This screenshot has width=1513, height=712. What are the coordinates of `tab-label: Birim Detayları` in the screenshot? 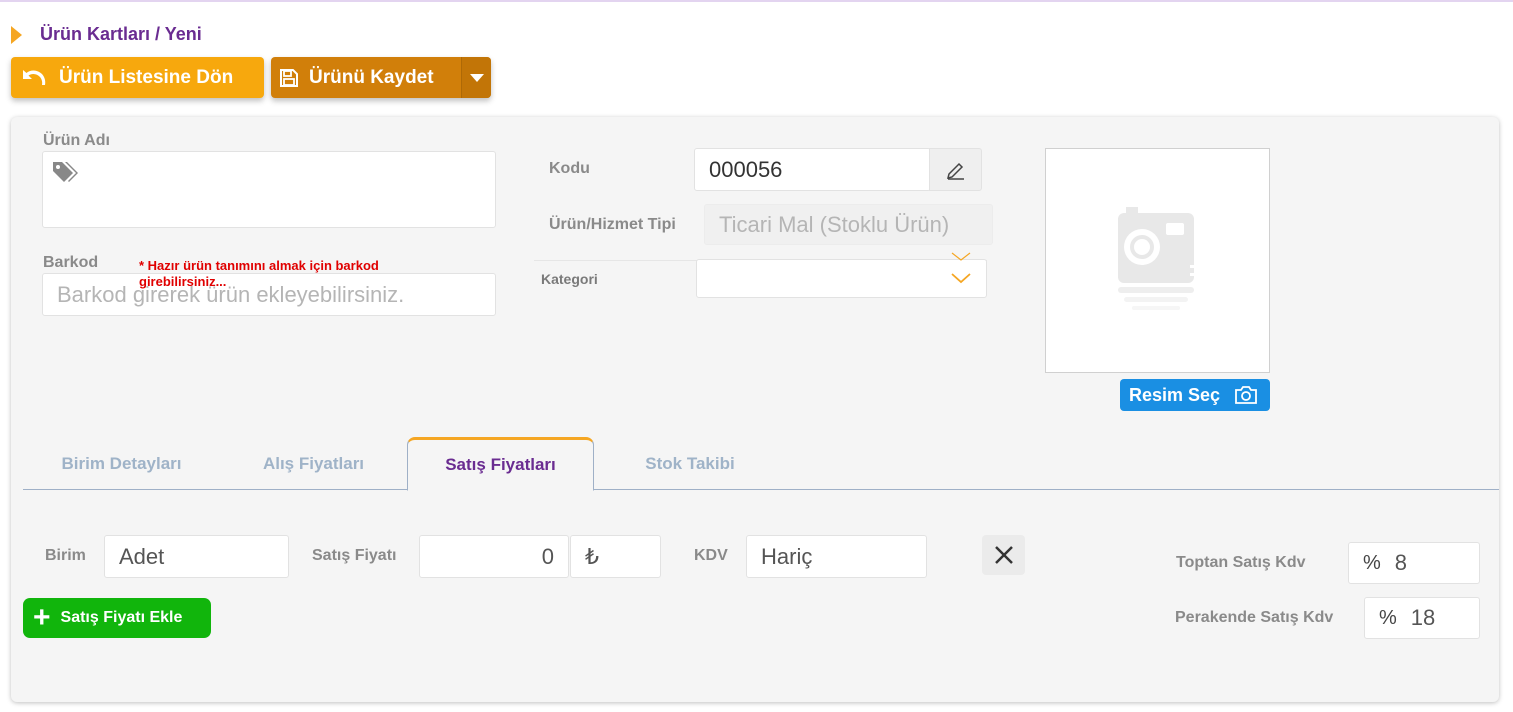 It's located at (121, 463).